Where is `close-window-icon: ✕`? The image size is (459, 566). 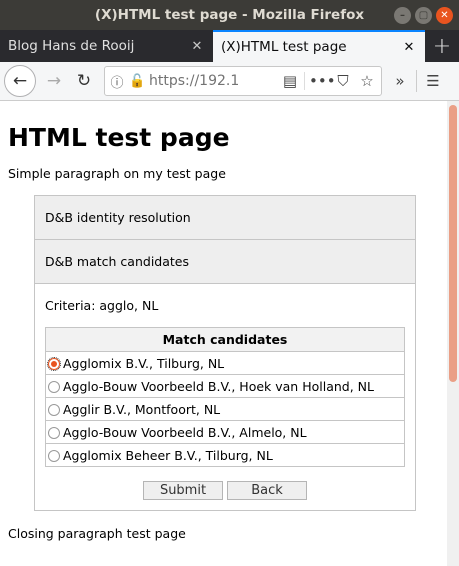
close-window-icon: ✕ is located at coordinates (444, 15).